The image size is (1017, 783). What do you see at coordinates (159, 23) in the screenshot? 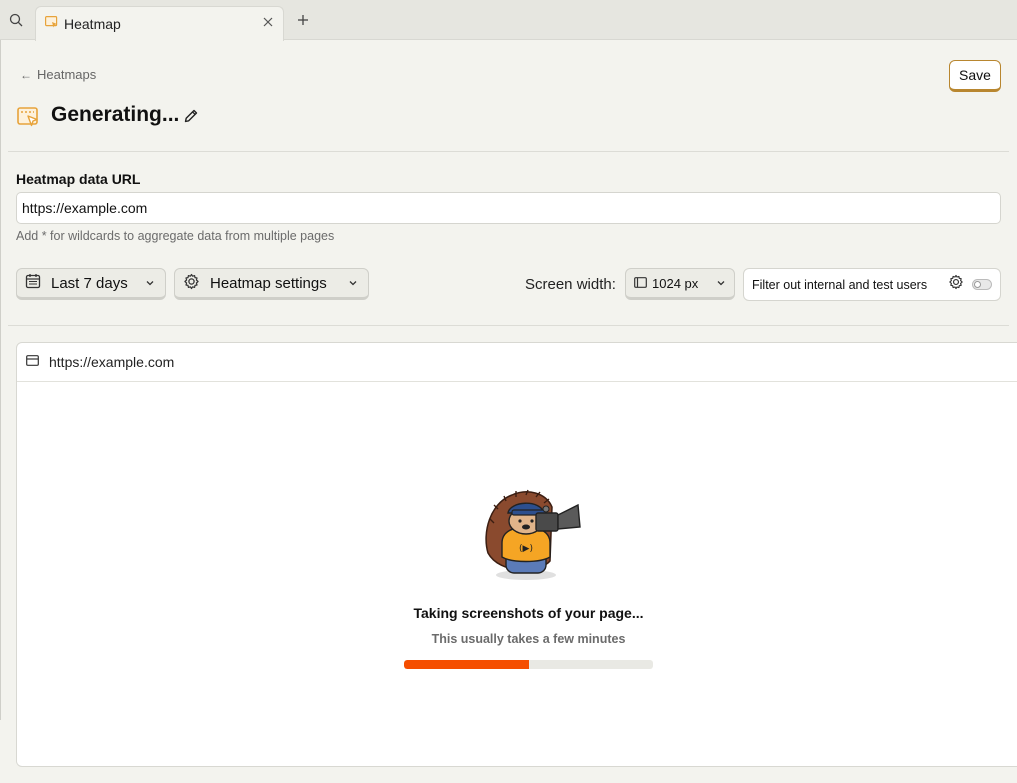
I see `tab-heatmap: Heatmap` at bounding box center [159, 23].